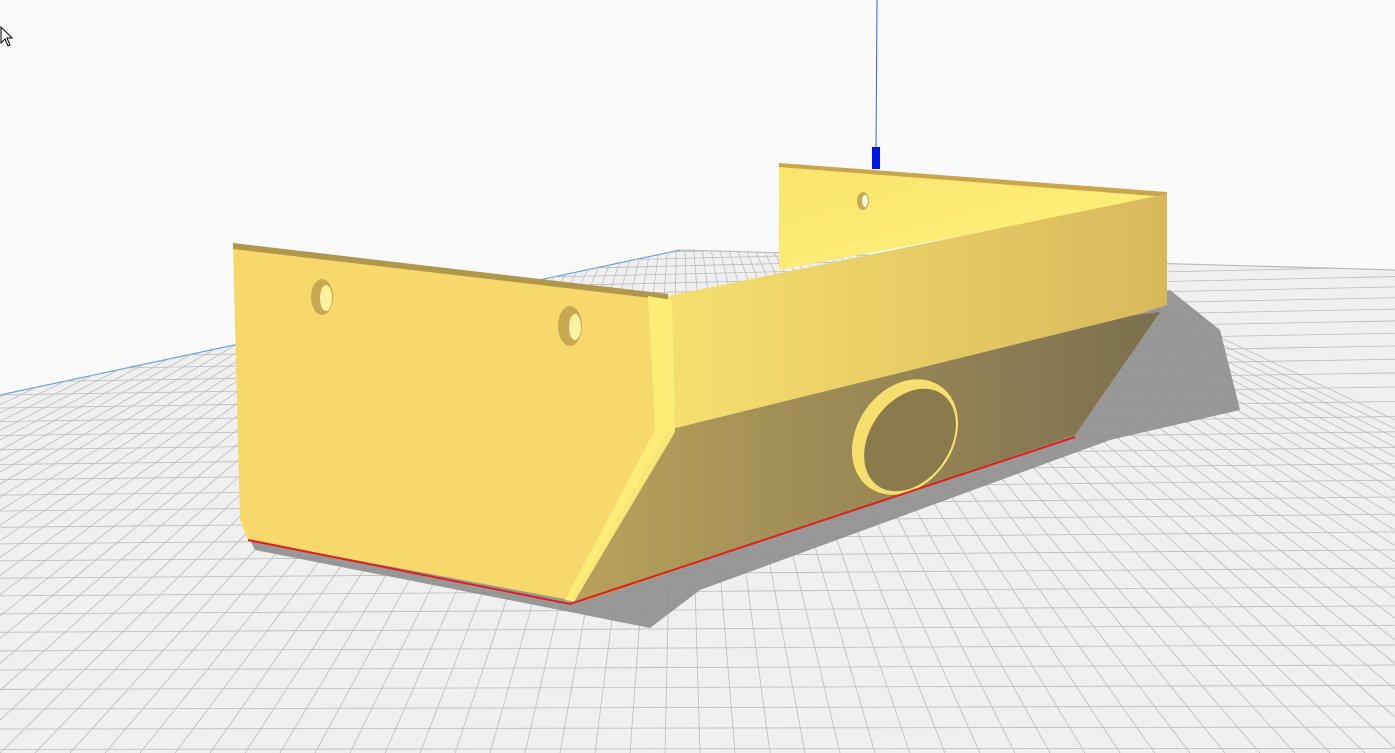  Describe the element at coordinates (876, 158) in the screenshot. I see `z-axis-handle` at that location.